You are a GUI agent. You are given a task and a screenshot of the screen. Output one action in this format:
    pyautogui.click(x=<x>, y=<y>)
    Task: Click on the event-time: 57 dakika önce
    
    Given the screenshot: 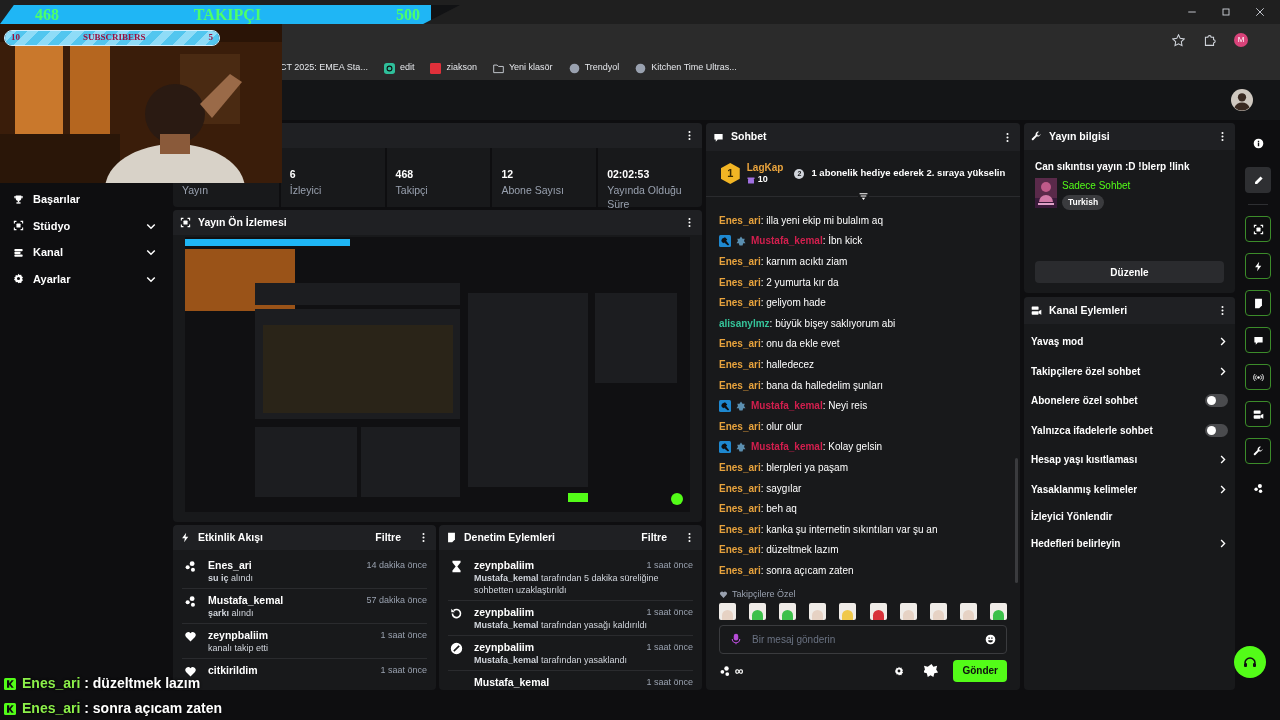 What is the action you would take?
    pyautogui.click(x=396, y=600)
    